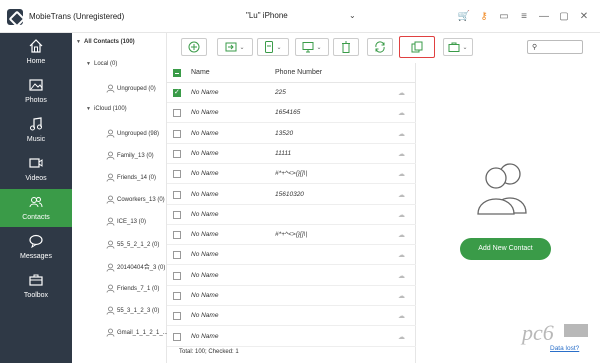  What do you see at coordinates (132, 244) in the screenshot?
I see `tree-item-group: 55_5_2_1_2 (0)` at bounding box center [132, 244].